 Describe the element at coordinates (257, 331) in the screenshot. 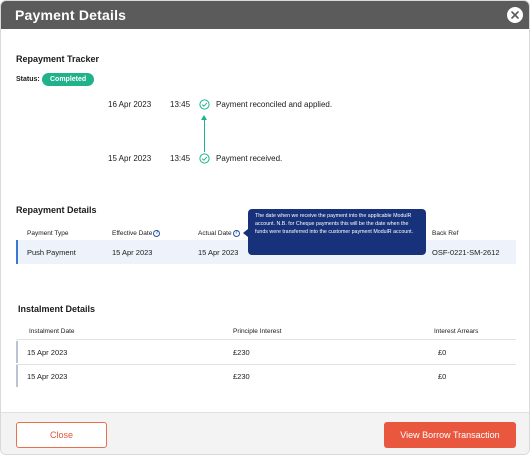

I see `col-principle-interest: Principle Interest` at that location.